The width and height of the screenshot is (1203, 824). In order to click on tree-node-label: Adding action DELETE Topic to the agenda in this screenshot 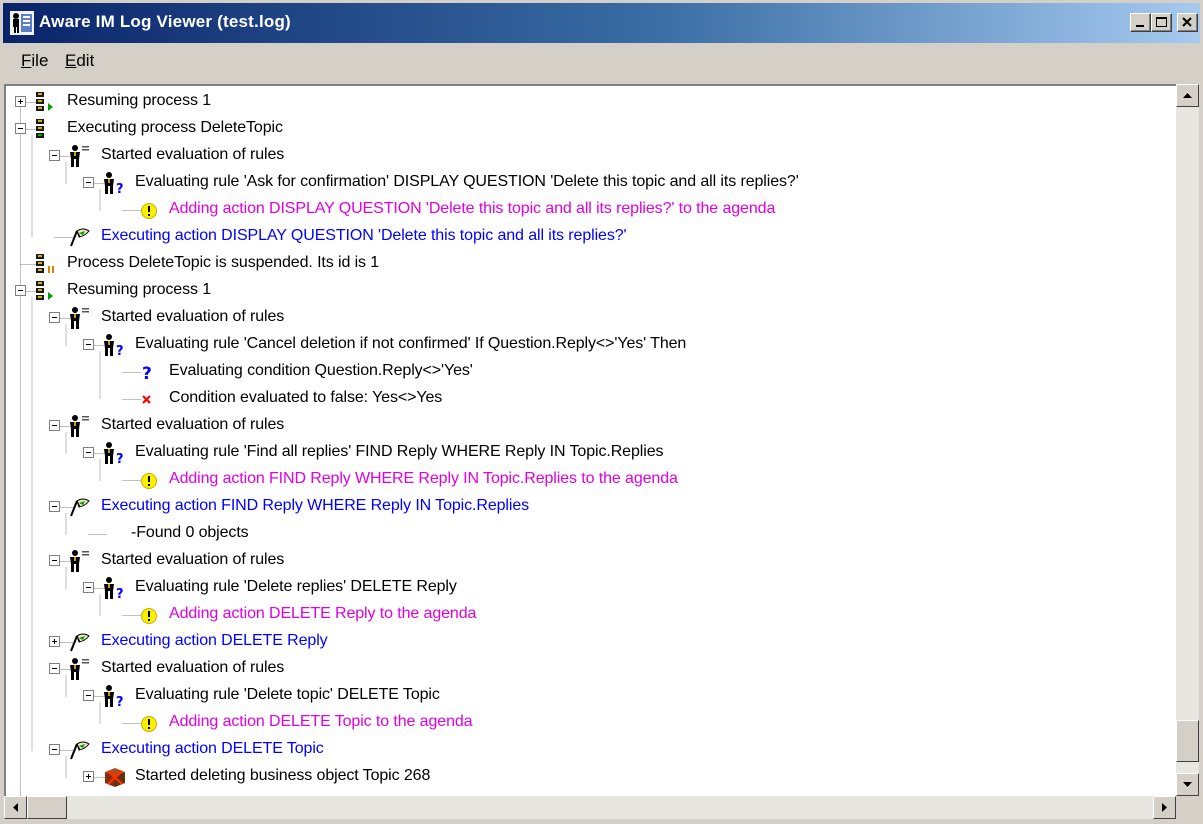, I will do `click(321, 721)`.